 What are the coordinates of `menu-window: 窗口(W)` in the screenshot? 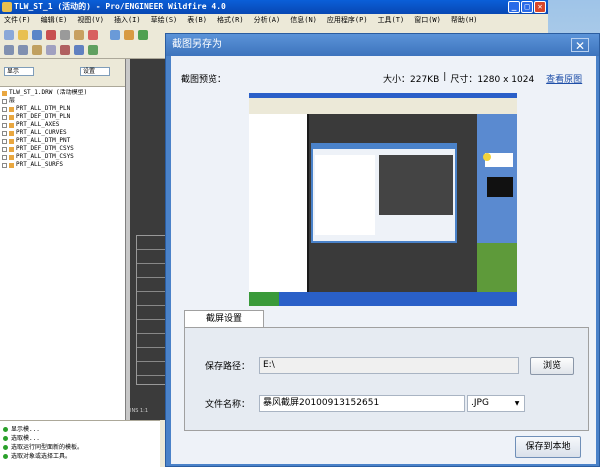 It's located at (427, 20).